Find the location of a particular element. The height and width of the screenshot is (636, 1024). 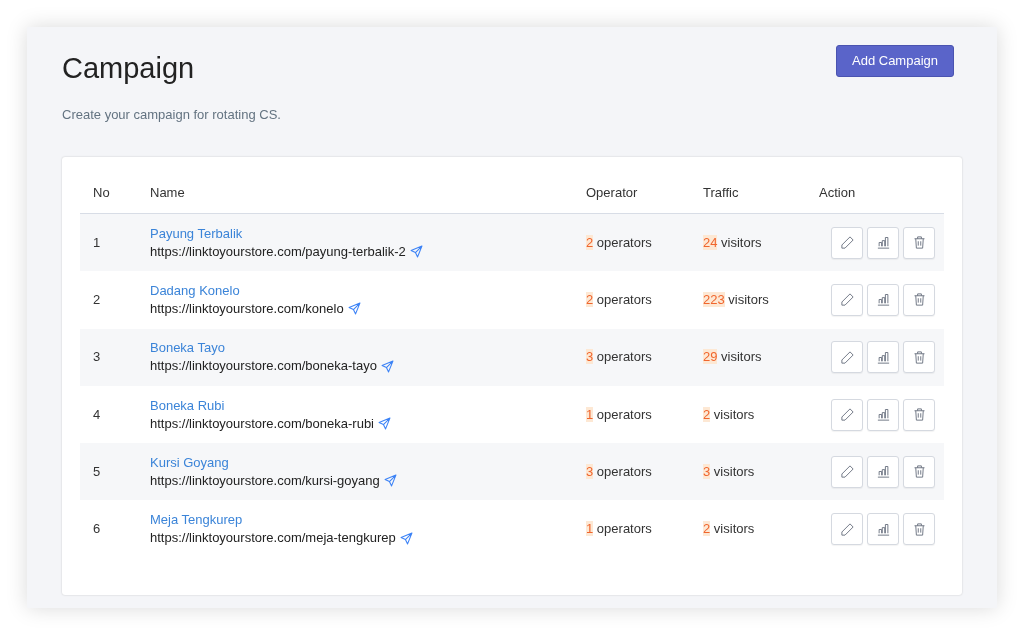

campaign-url: https://linktoyourstore.com/konelo is located at coordinates (247, 308).